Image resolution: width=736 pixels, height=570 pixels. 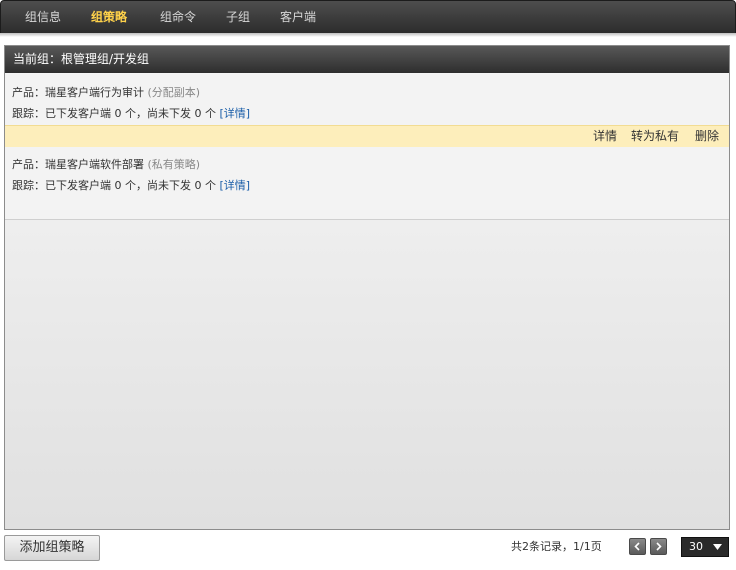 I want to click on records-summary: 共2条记录，1/1页, so click(x=556, y=546).